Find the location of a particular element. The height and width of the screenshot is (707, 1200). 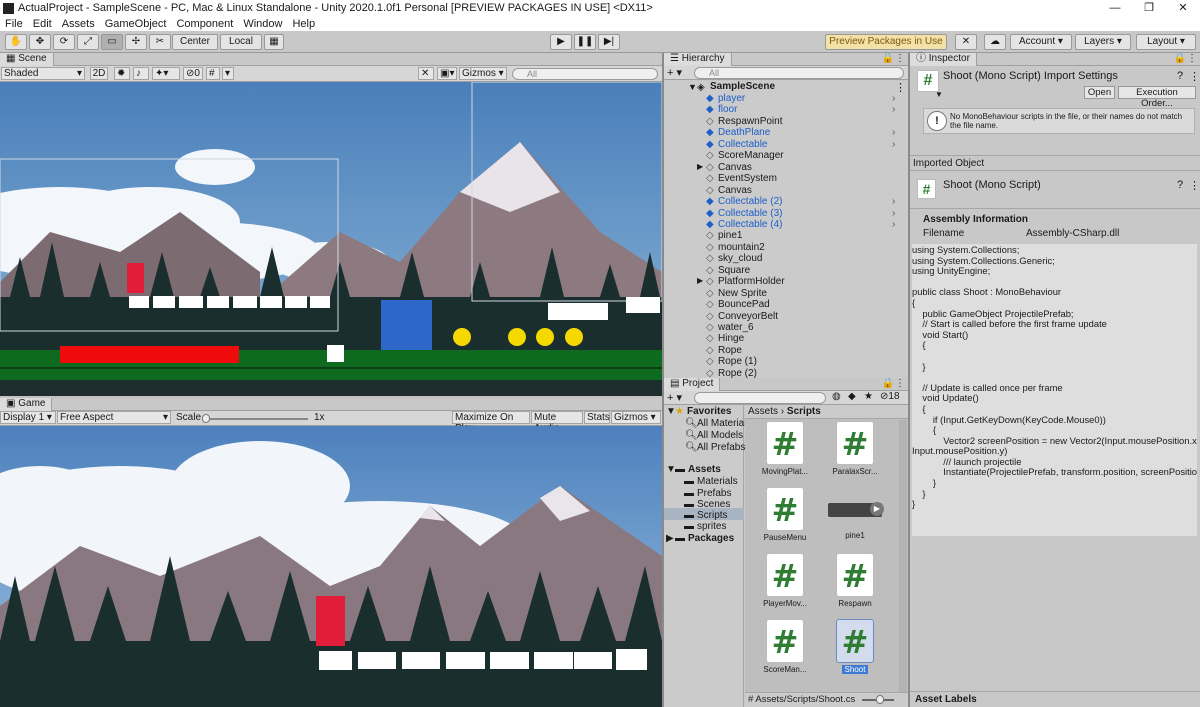

scene-player is located at coordinates (135, 278).